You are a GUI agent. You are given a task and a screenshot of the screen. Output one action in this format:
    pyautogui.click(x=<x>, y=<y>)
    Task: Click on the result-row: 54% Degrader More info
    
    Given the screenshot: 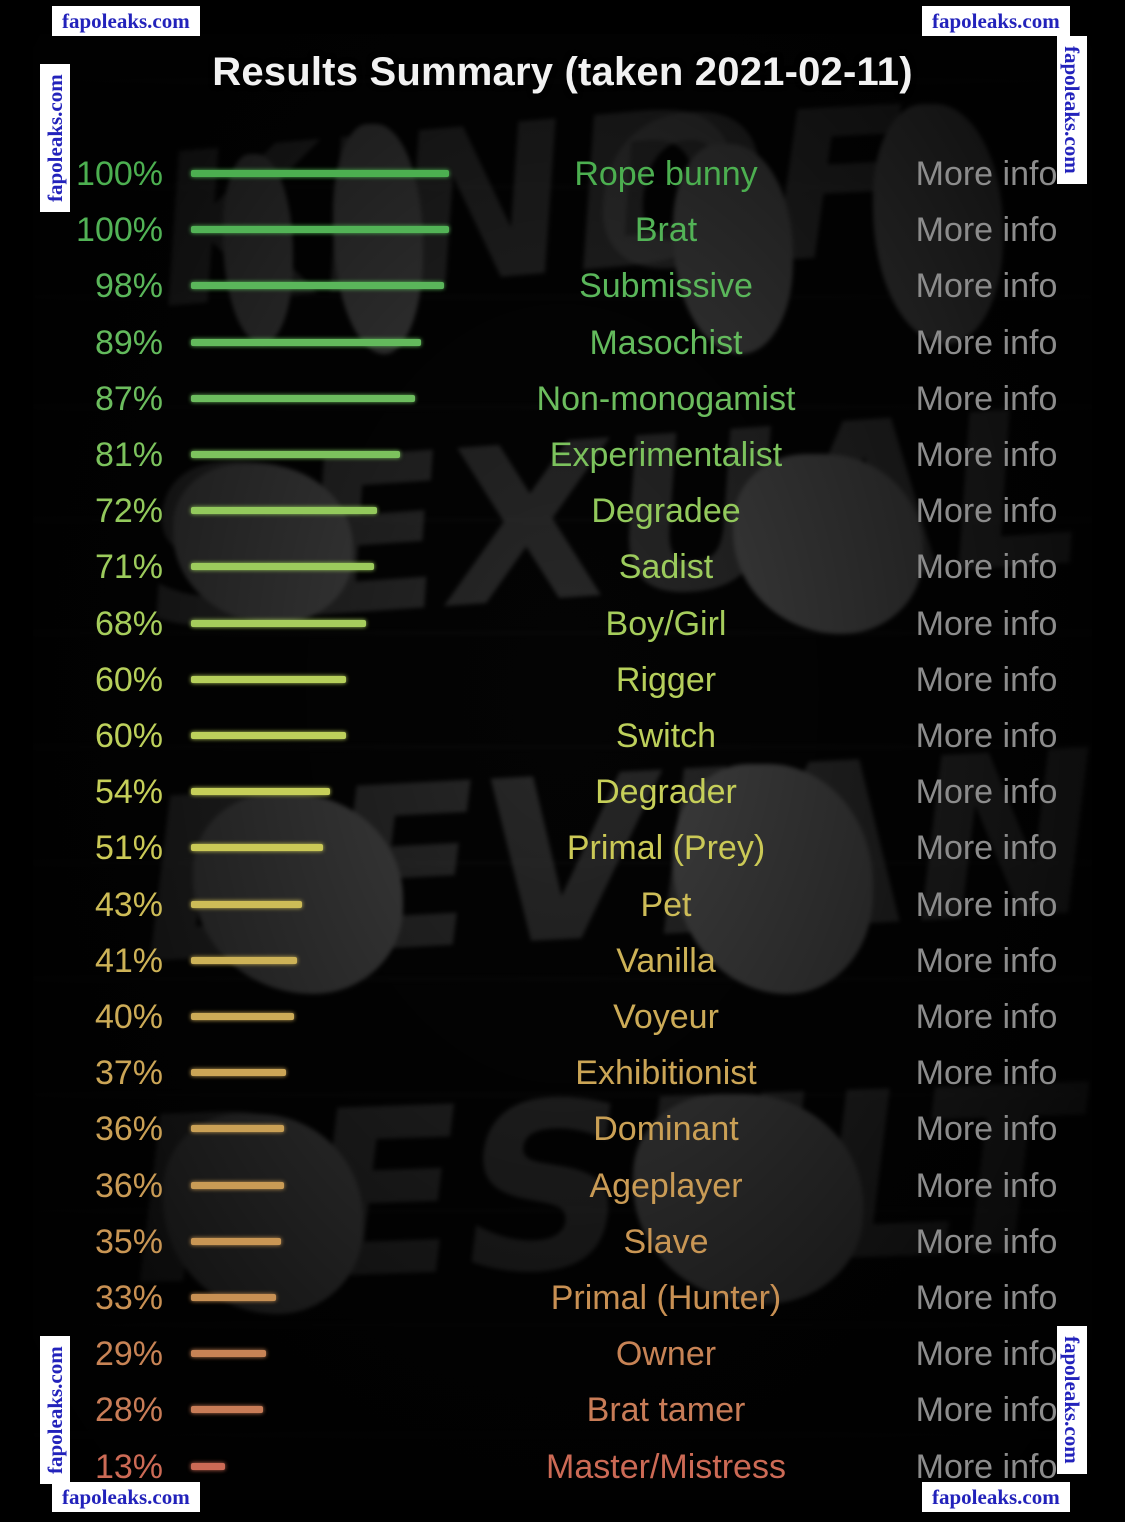 What is the action you would take?
    pyautogui.click(x=562, y=792)
    